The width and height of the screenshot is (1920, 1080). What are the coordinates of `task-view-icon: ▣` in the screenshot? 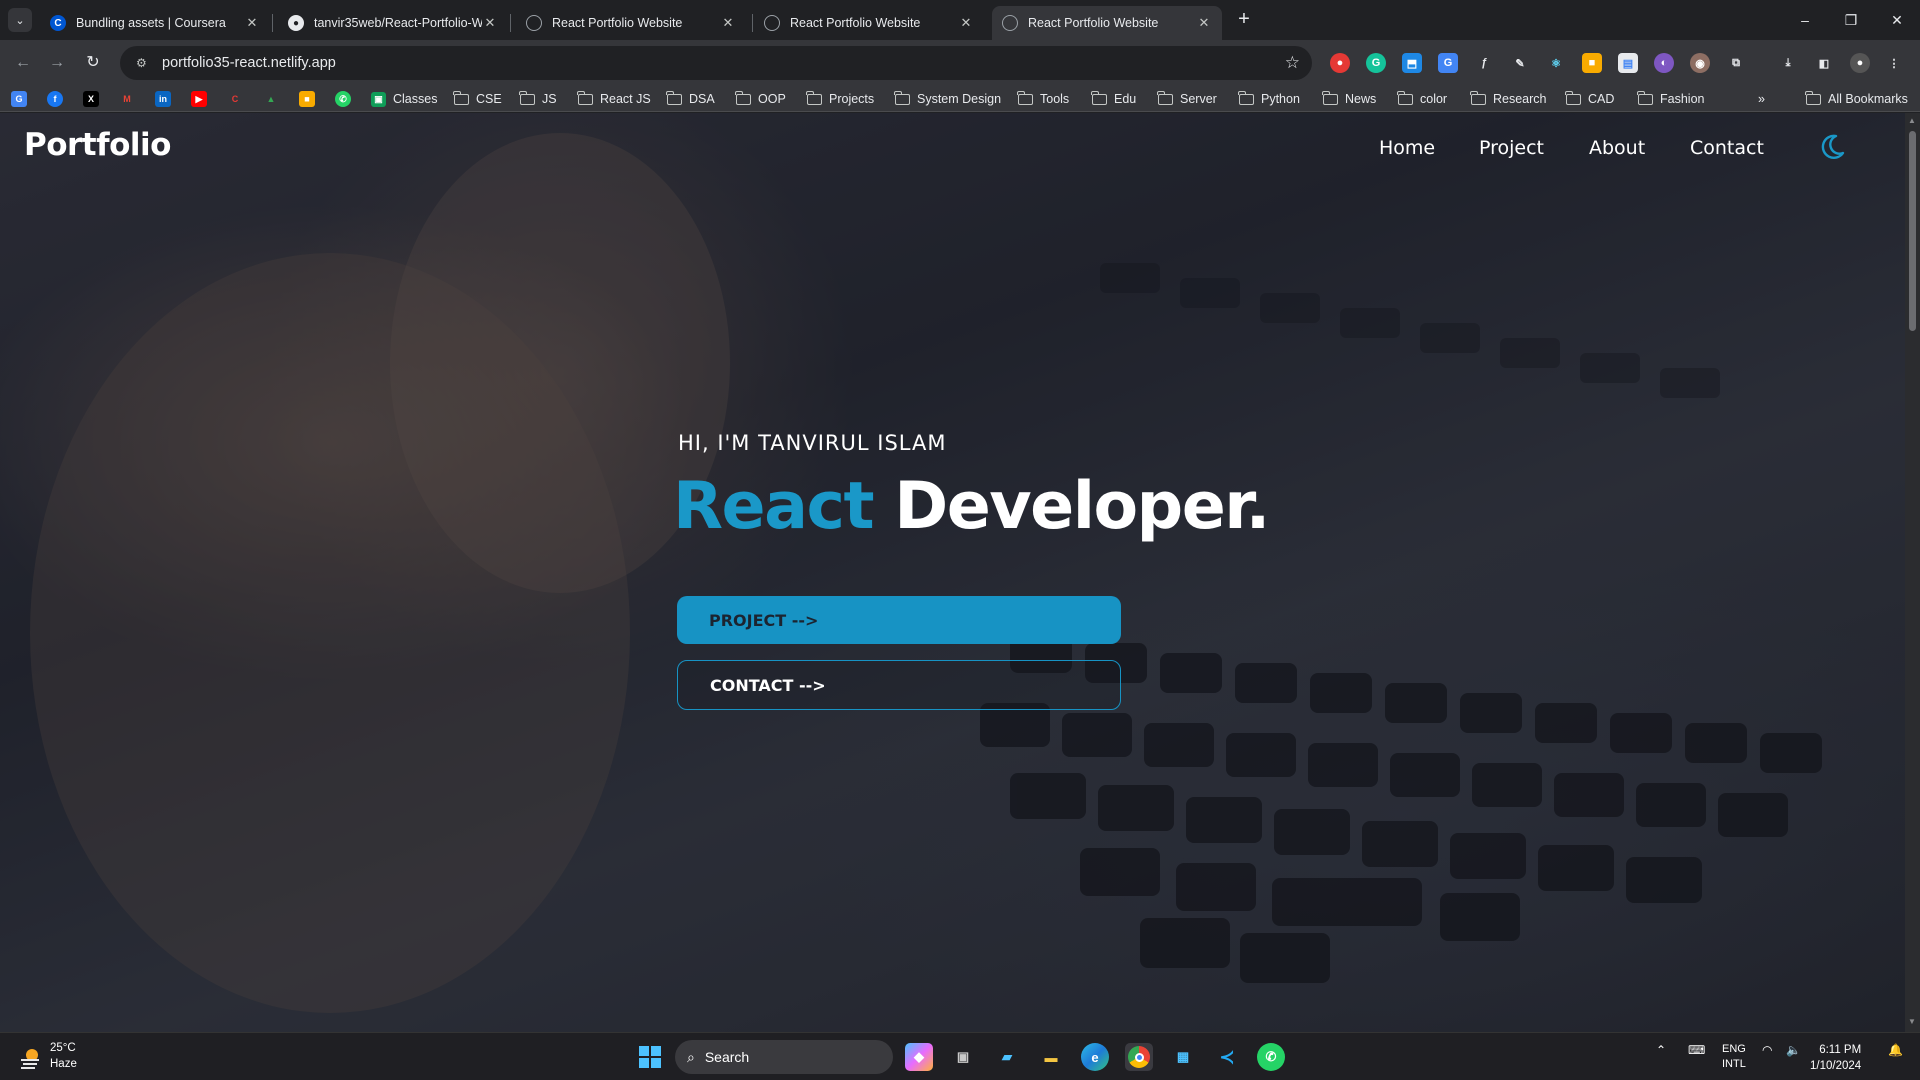 It's located at (963, 1057).